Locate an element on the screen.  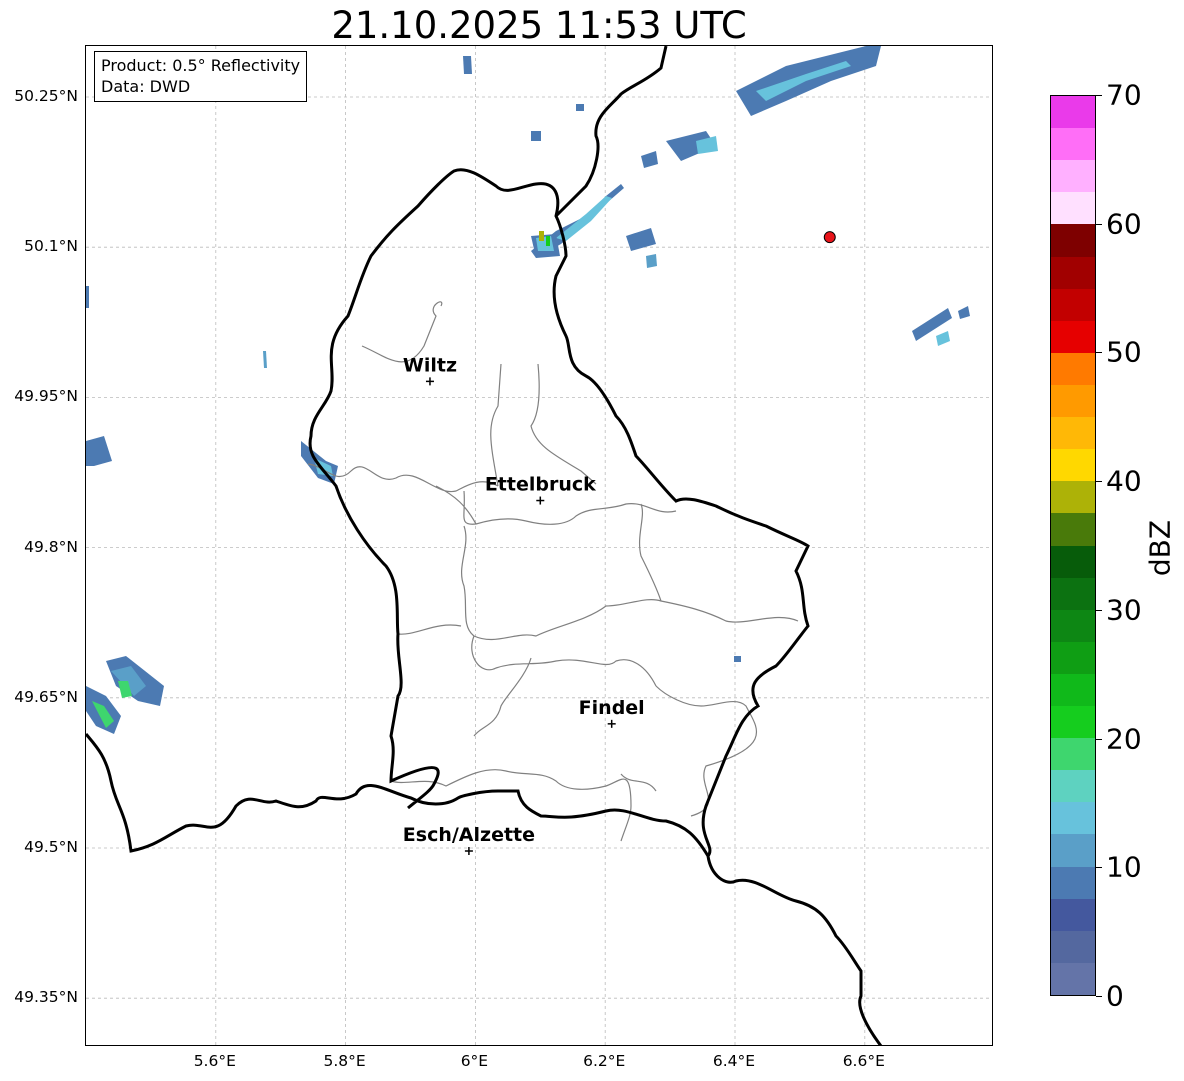
city-label: Wiltz is located at coordinates (430, 365).